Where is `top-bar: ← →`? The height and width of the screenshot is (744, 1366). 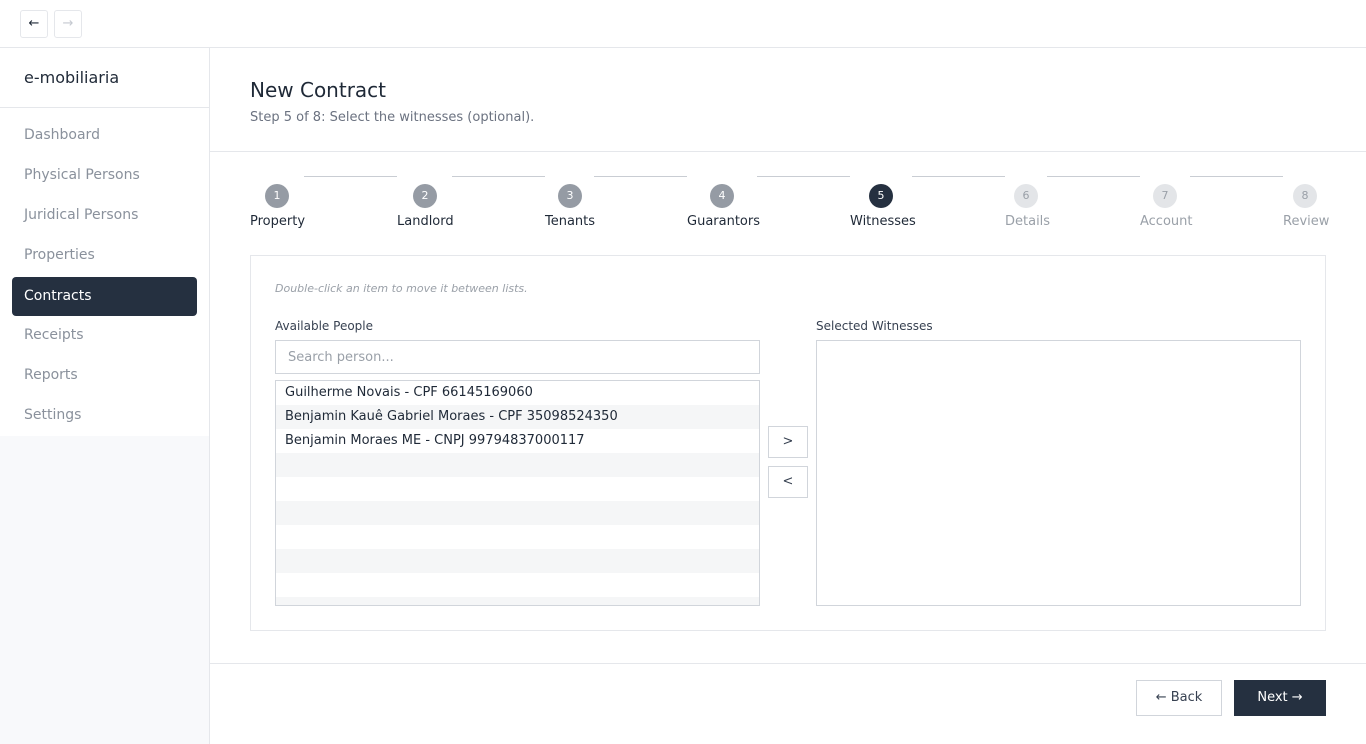
top-bar: ← → is located at coordinates (683, 24).